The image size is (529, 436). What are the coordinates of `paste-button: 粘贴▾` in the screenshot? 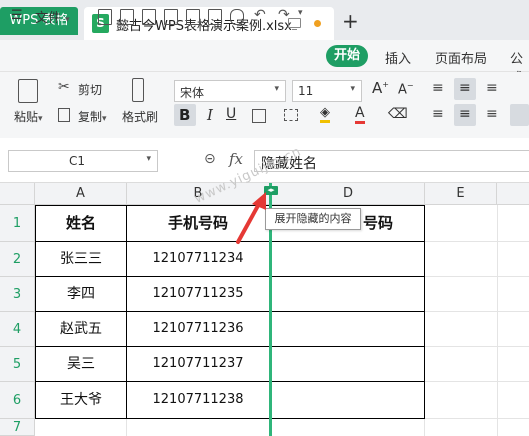 It's located at (28, 116).